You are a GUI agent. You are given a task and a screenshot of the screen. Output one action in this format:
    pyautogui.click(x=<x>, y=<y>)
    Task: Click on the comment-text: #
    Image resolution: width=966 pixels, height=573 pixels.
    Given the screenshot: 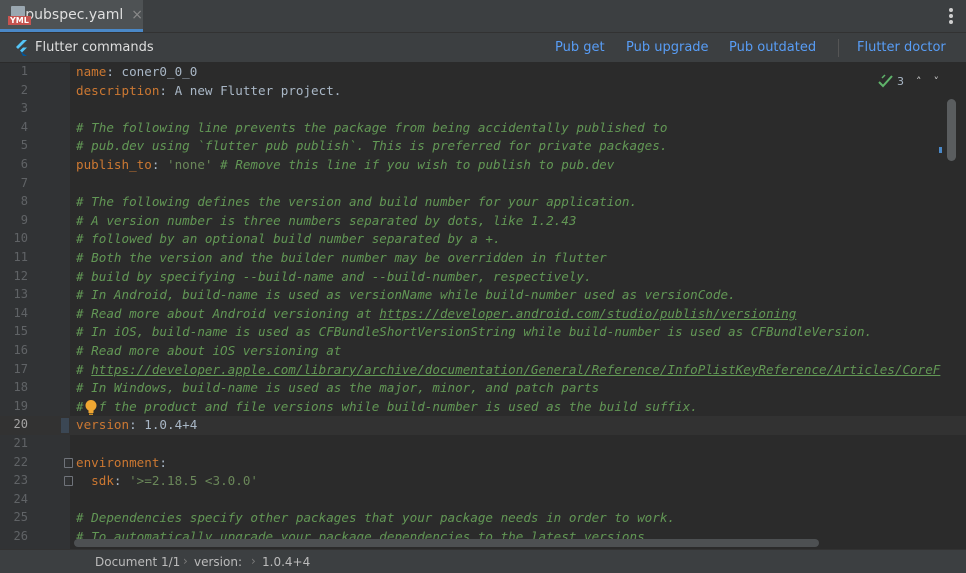 What is the action you would take?
    pyautogui.click(x=84, y=369)
    